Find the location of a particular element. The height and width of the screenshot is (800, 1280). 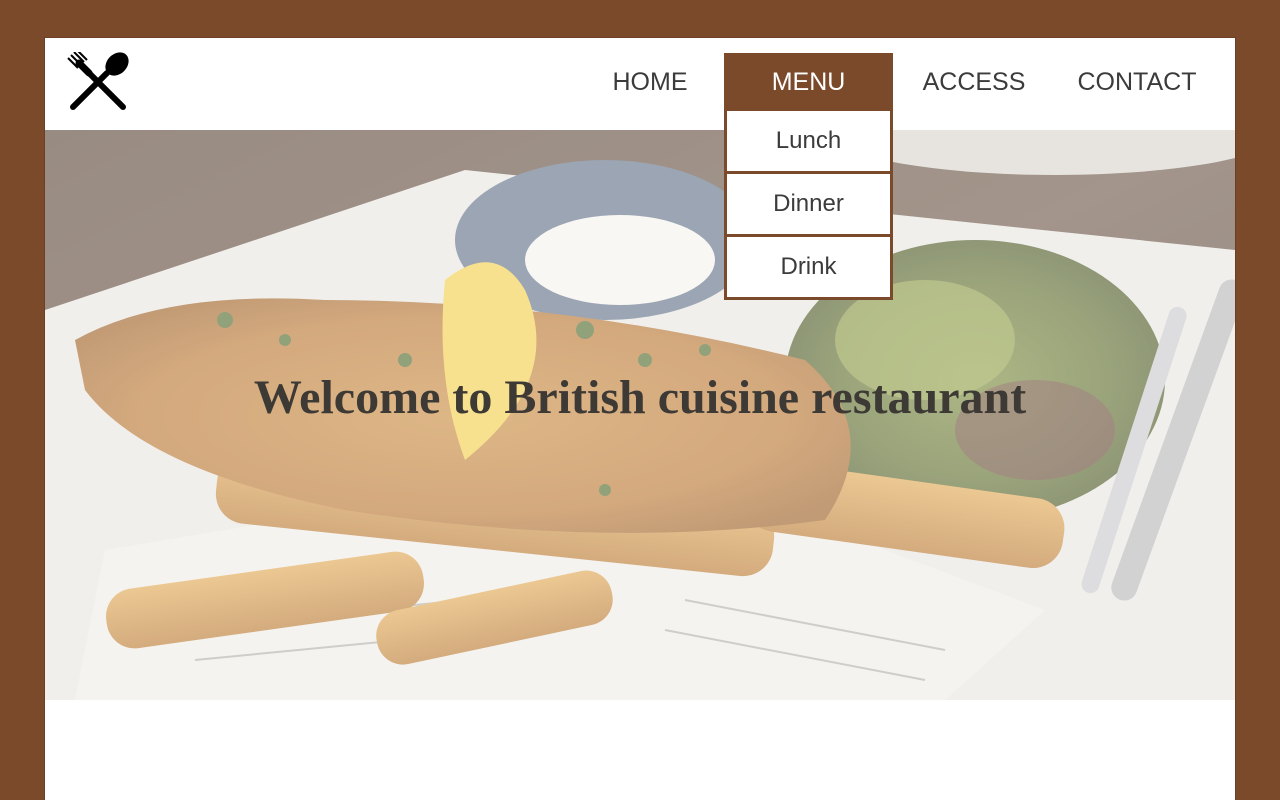

dropdown-item-drink: Drink is located at coordinates (808, 268).